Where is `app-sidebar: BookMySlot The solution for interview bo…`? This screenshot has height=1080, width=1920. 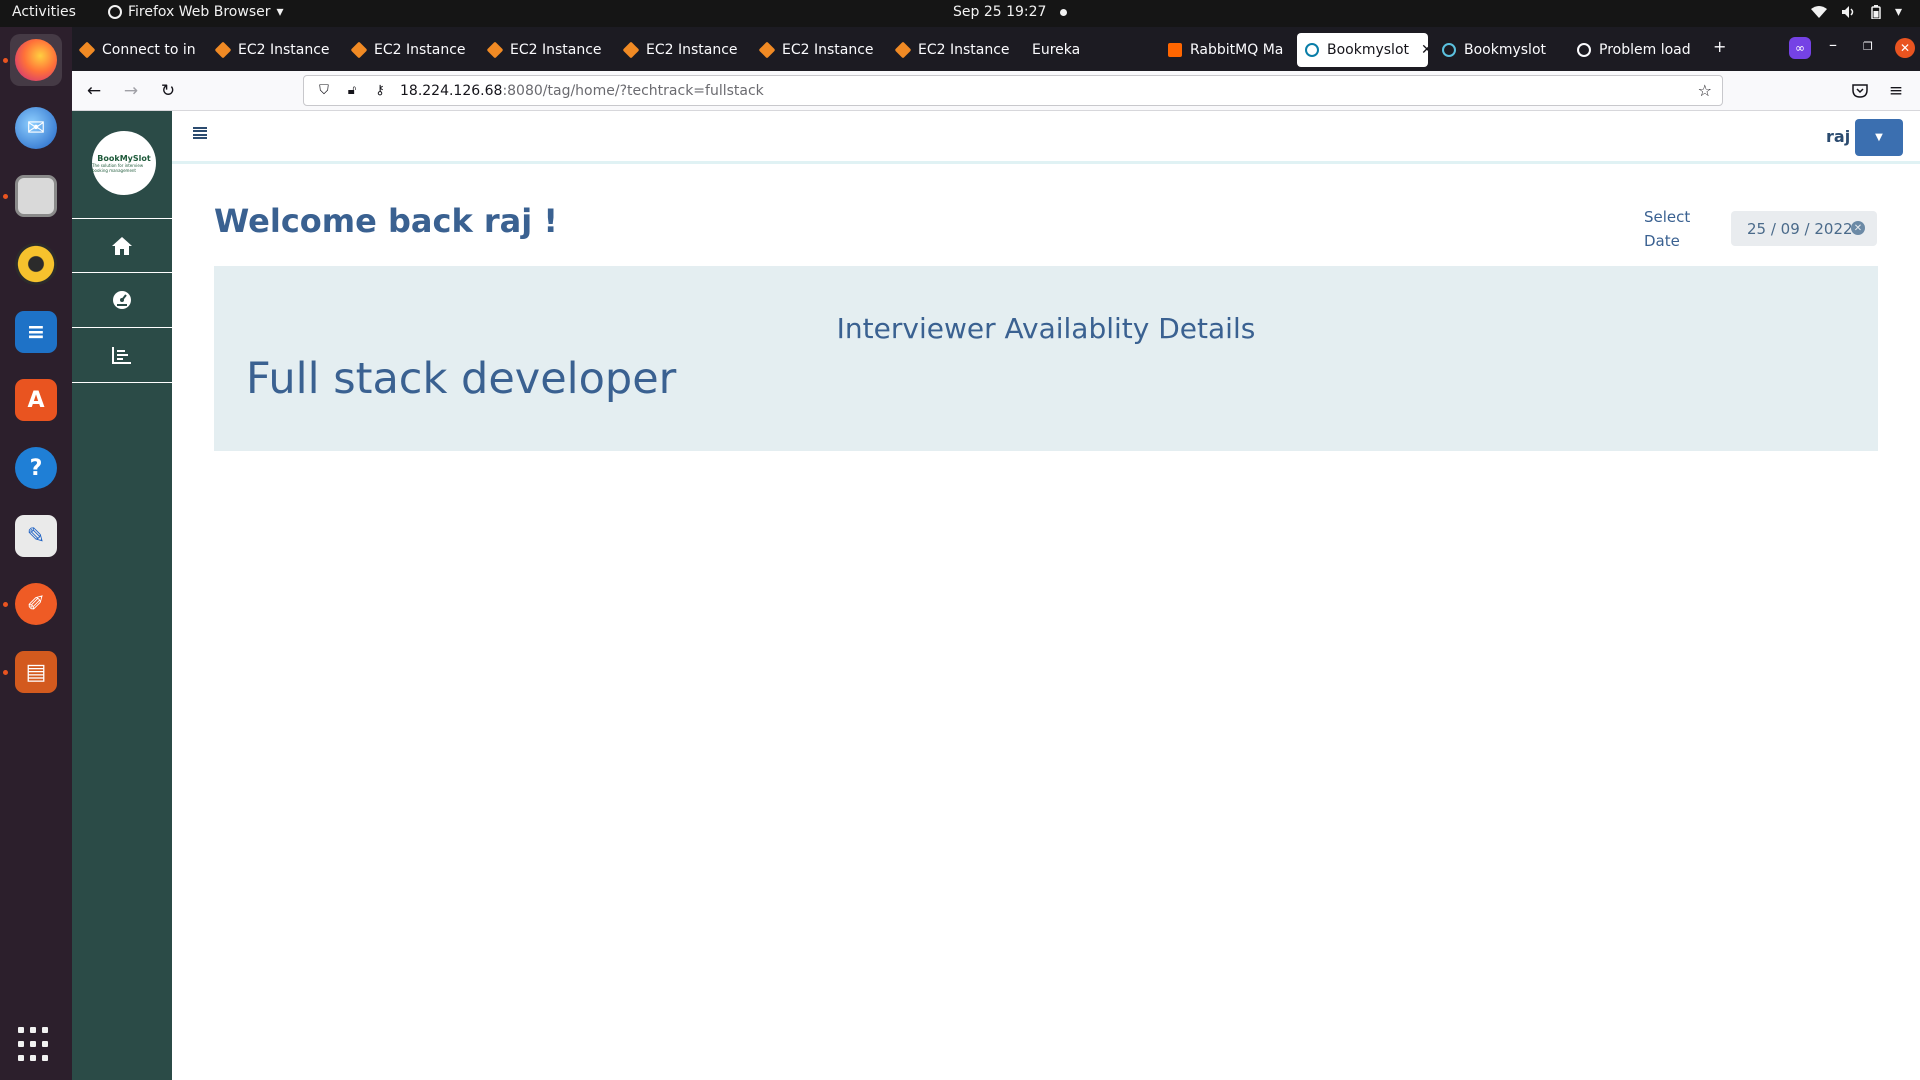 app-sidebar: BookMySlot The solution for interview bo… is located at coordinates (122, 595).